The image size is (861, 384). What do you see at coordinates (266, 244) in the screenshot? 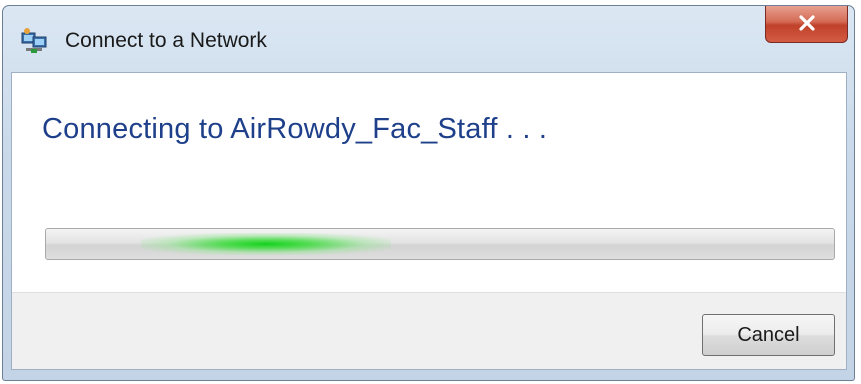
I see `progress-indicator` at bounding box center [266, 244].